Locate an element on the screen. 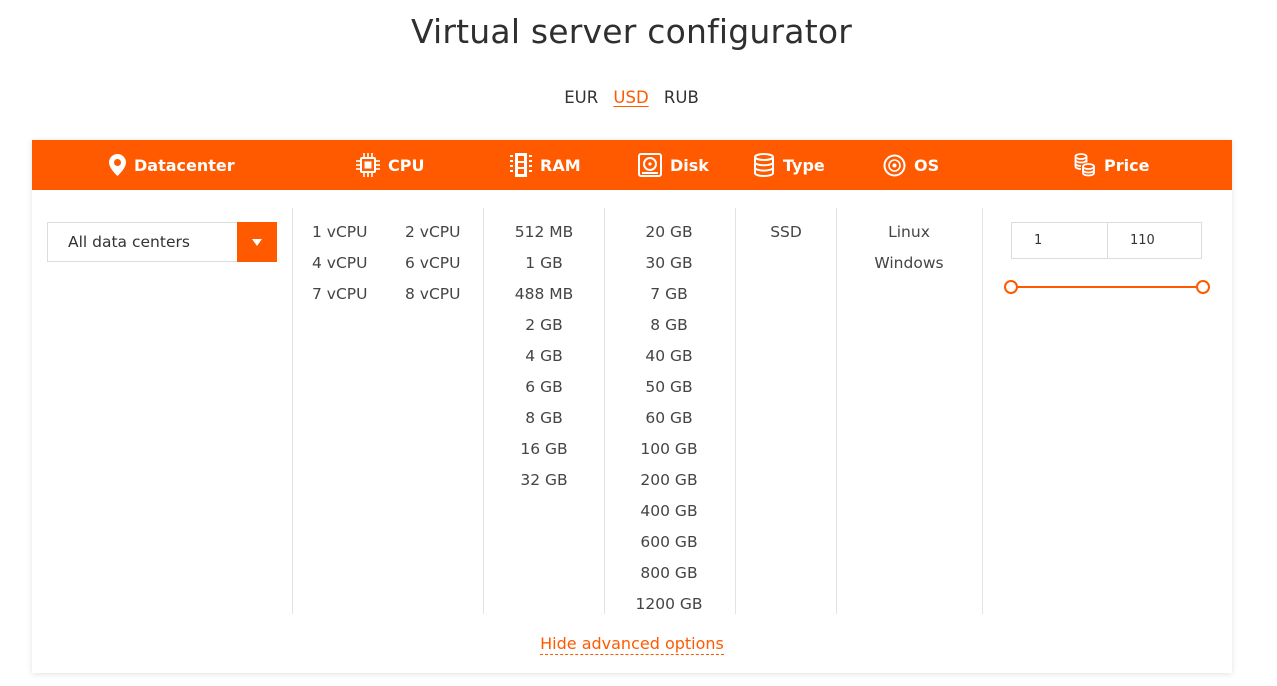 This screenshot has width=1277, height=686. ram-option: 488 MB is located at coordinates (544, 294).